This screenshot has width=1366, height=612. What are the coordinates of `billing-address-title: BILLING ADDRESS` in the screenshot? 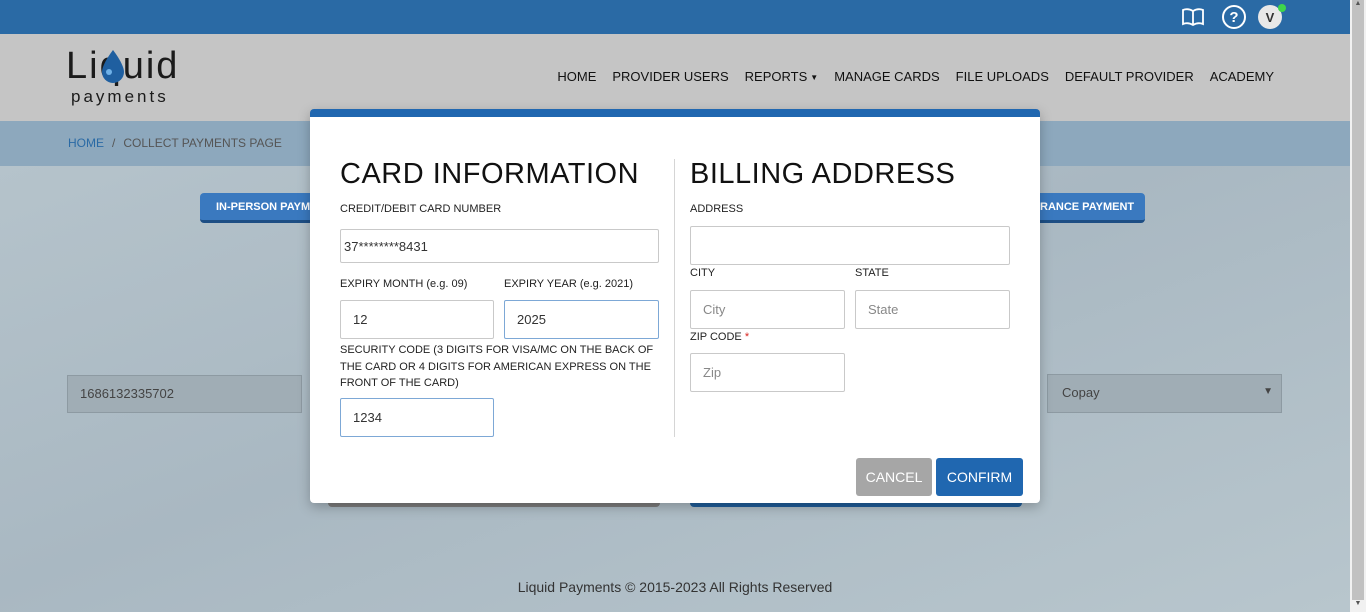 It's located at (823, 174).